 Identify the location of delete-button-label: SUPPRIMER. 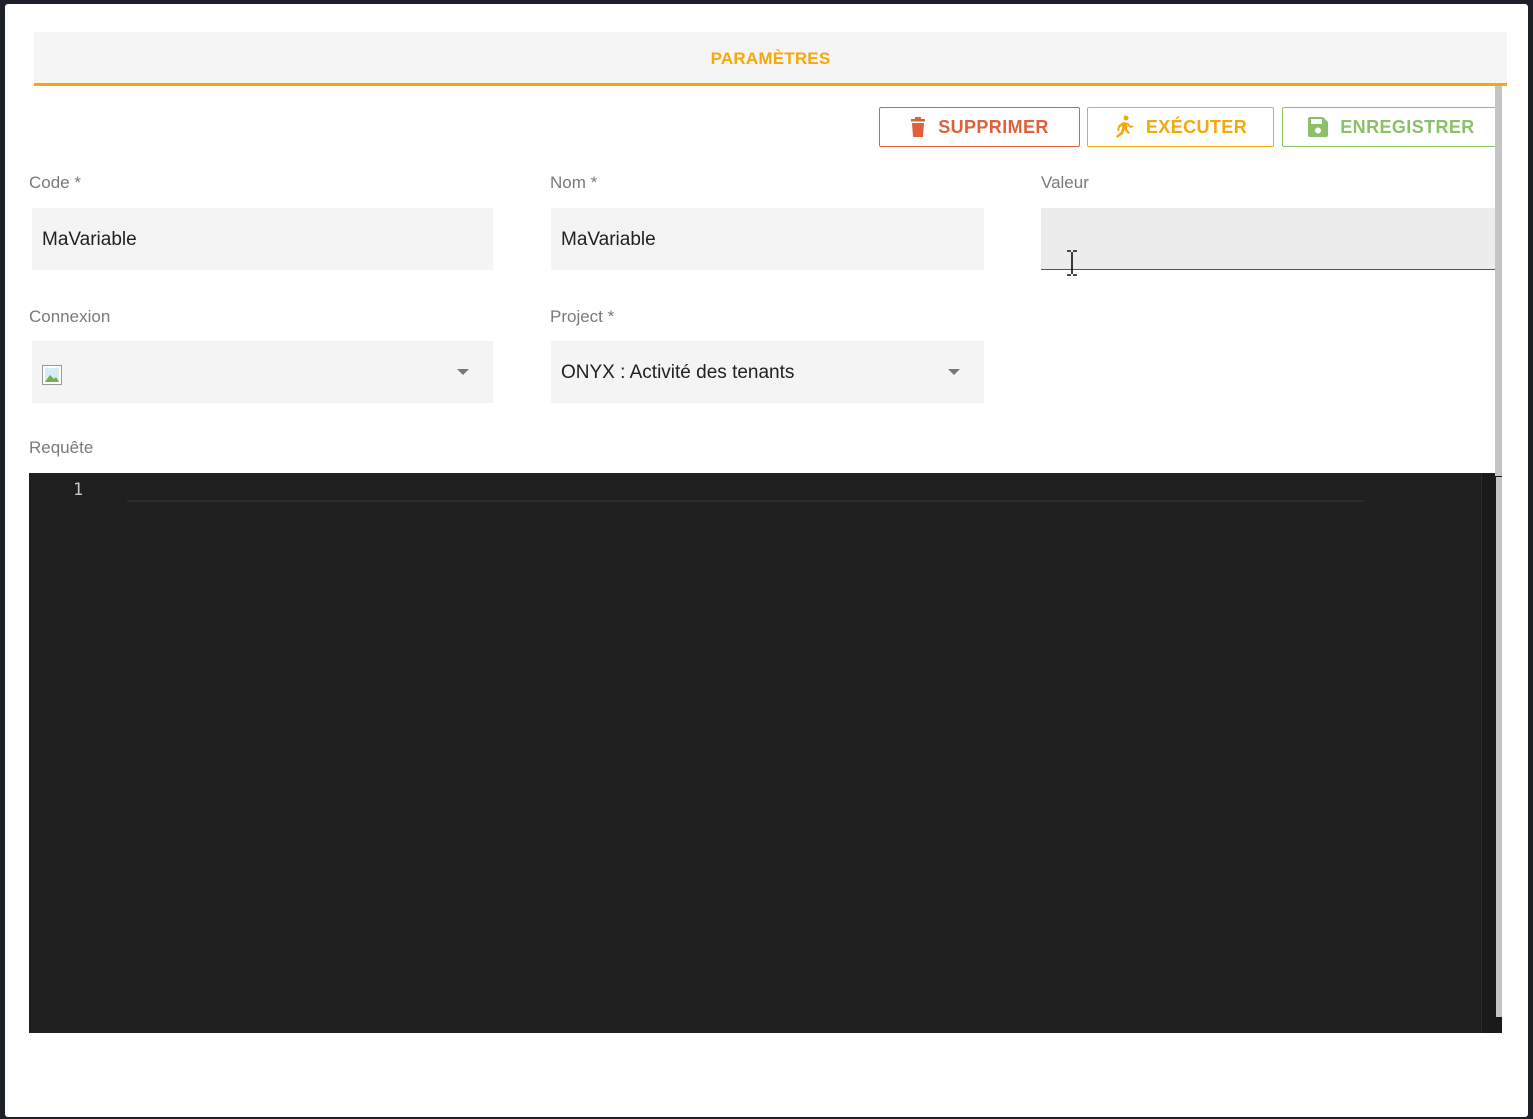
(993, 126).